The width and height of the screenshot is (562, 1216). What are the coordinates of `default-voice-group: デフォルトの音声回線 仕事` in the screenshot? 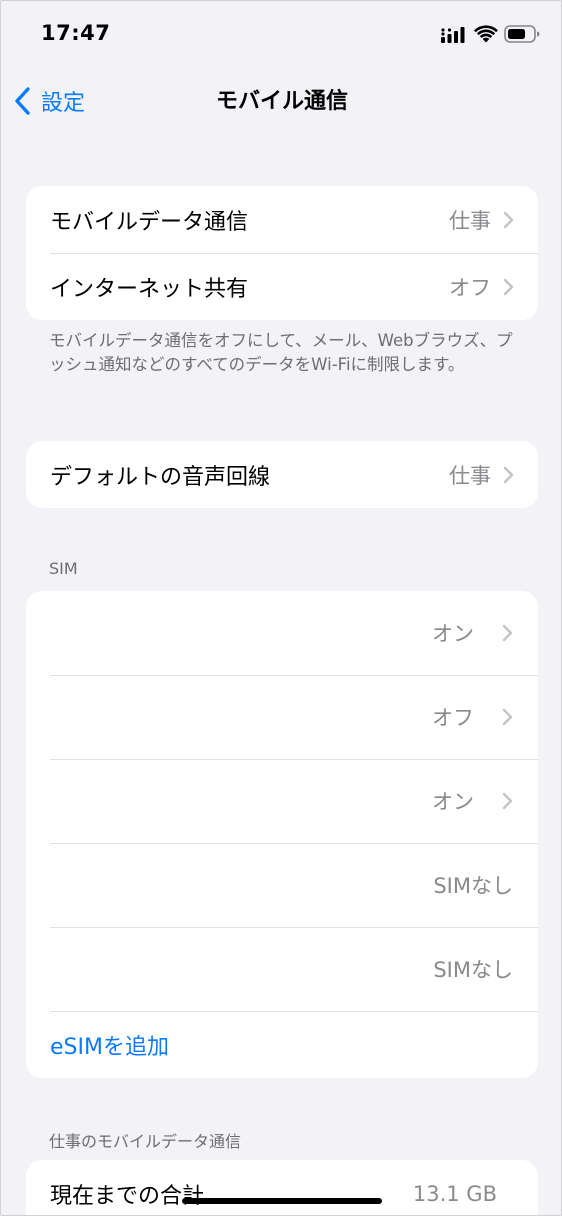 It's located at (282, 474).